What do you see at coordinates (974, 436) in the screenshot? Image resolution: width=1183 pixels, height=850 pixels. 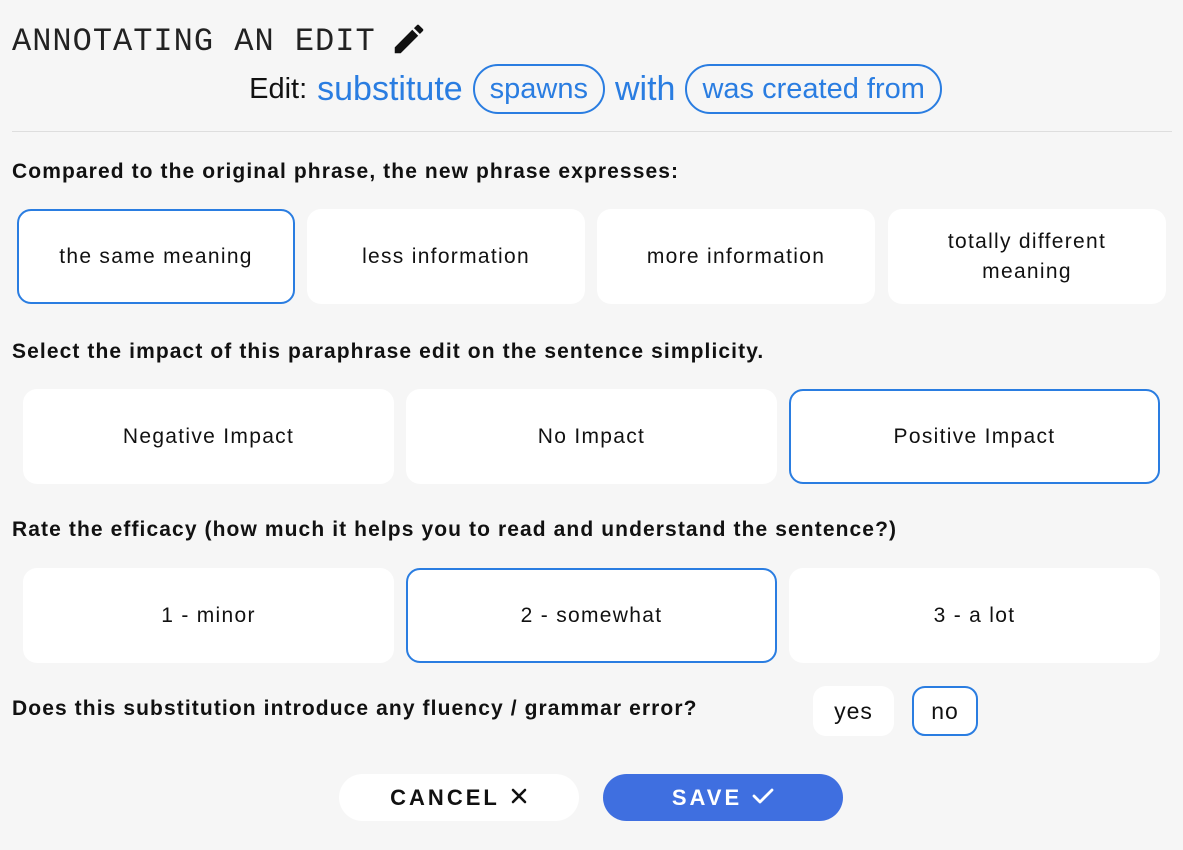 I see `impact-option-positive: Positive Impact` at bounding box center [974, 436].